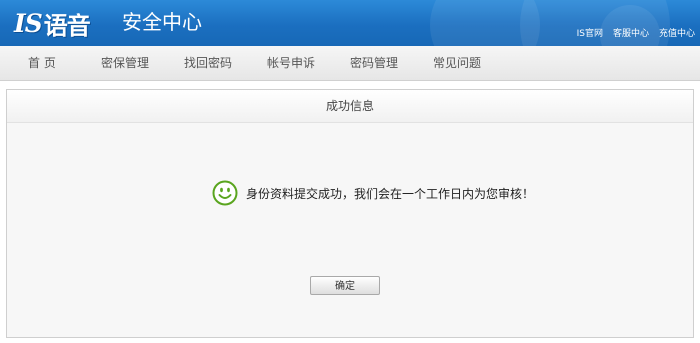 Image resolution: width=700 pixels, height=343 pixels. I want to click on site-logo: IS 语音, so click(52, 23).